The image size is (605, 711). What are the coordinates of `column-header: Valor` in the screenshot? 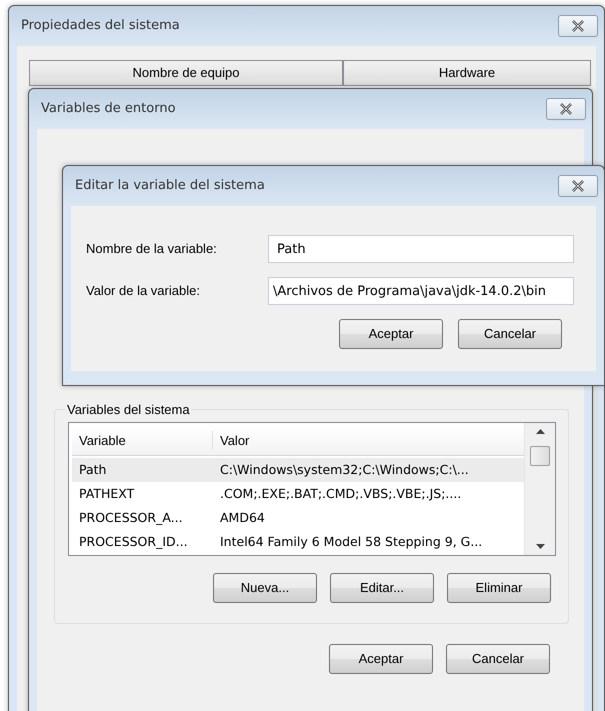 It's located at (231, 440).